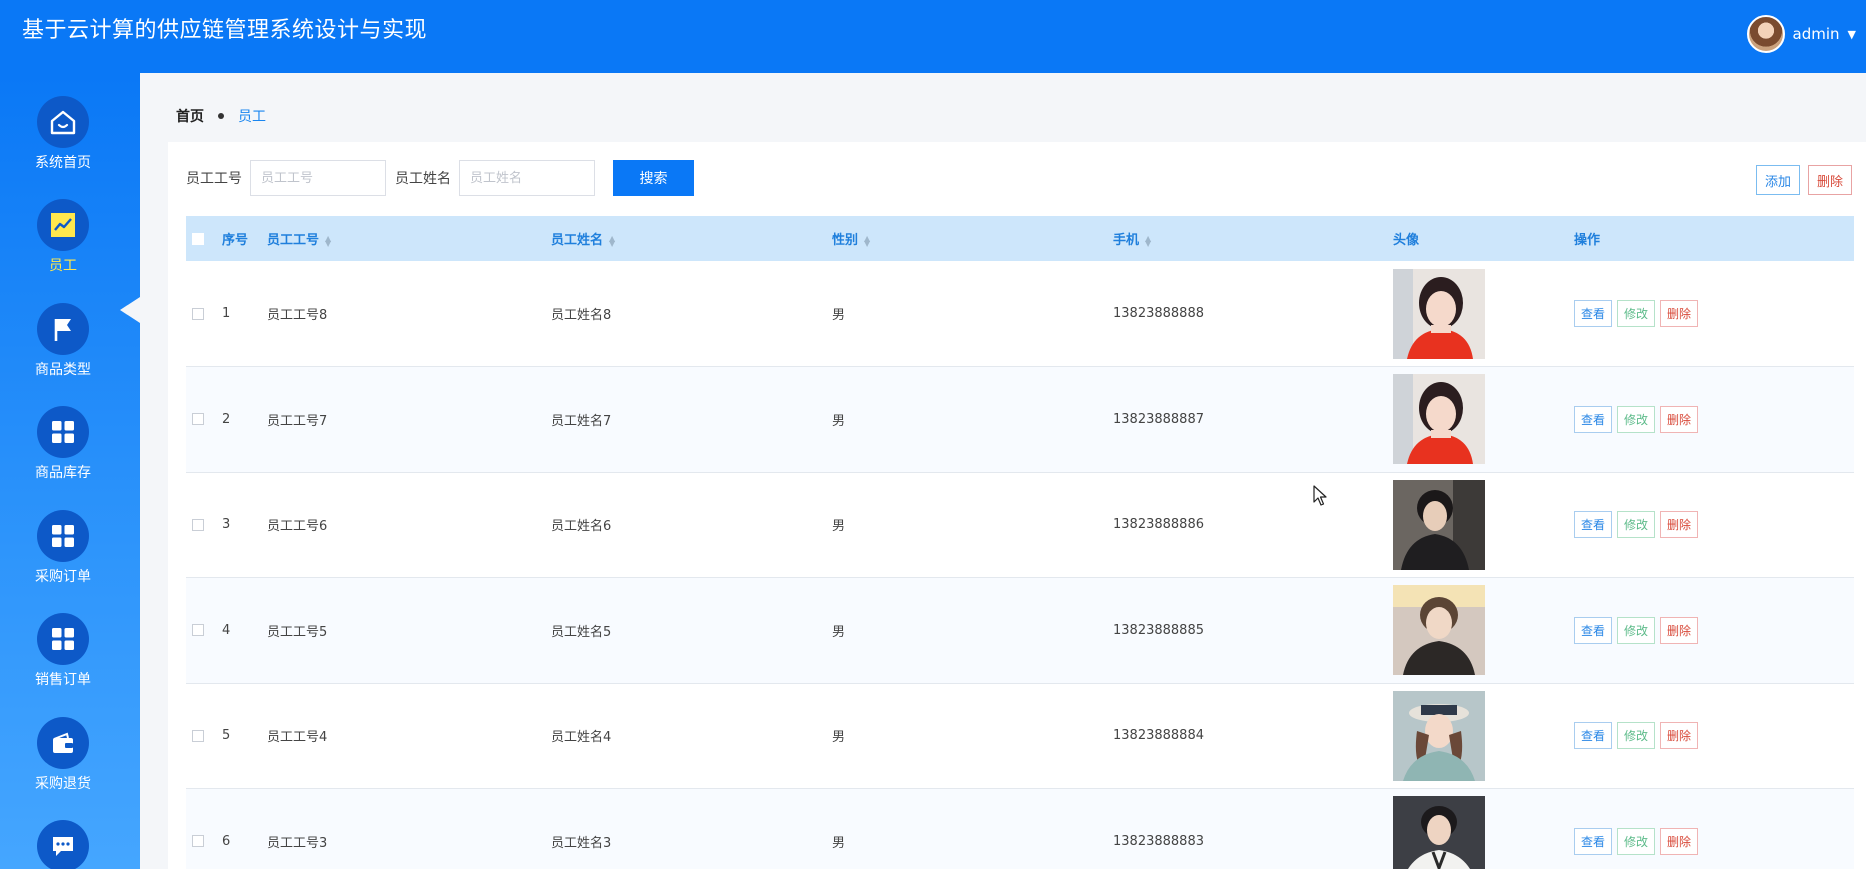 This screenshot has height=869, width=1866. Describe the element at coordinates (244, 419) in the screenshot. I see `cell-index: 2` at that location.